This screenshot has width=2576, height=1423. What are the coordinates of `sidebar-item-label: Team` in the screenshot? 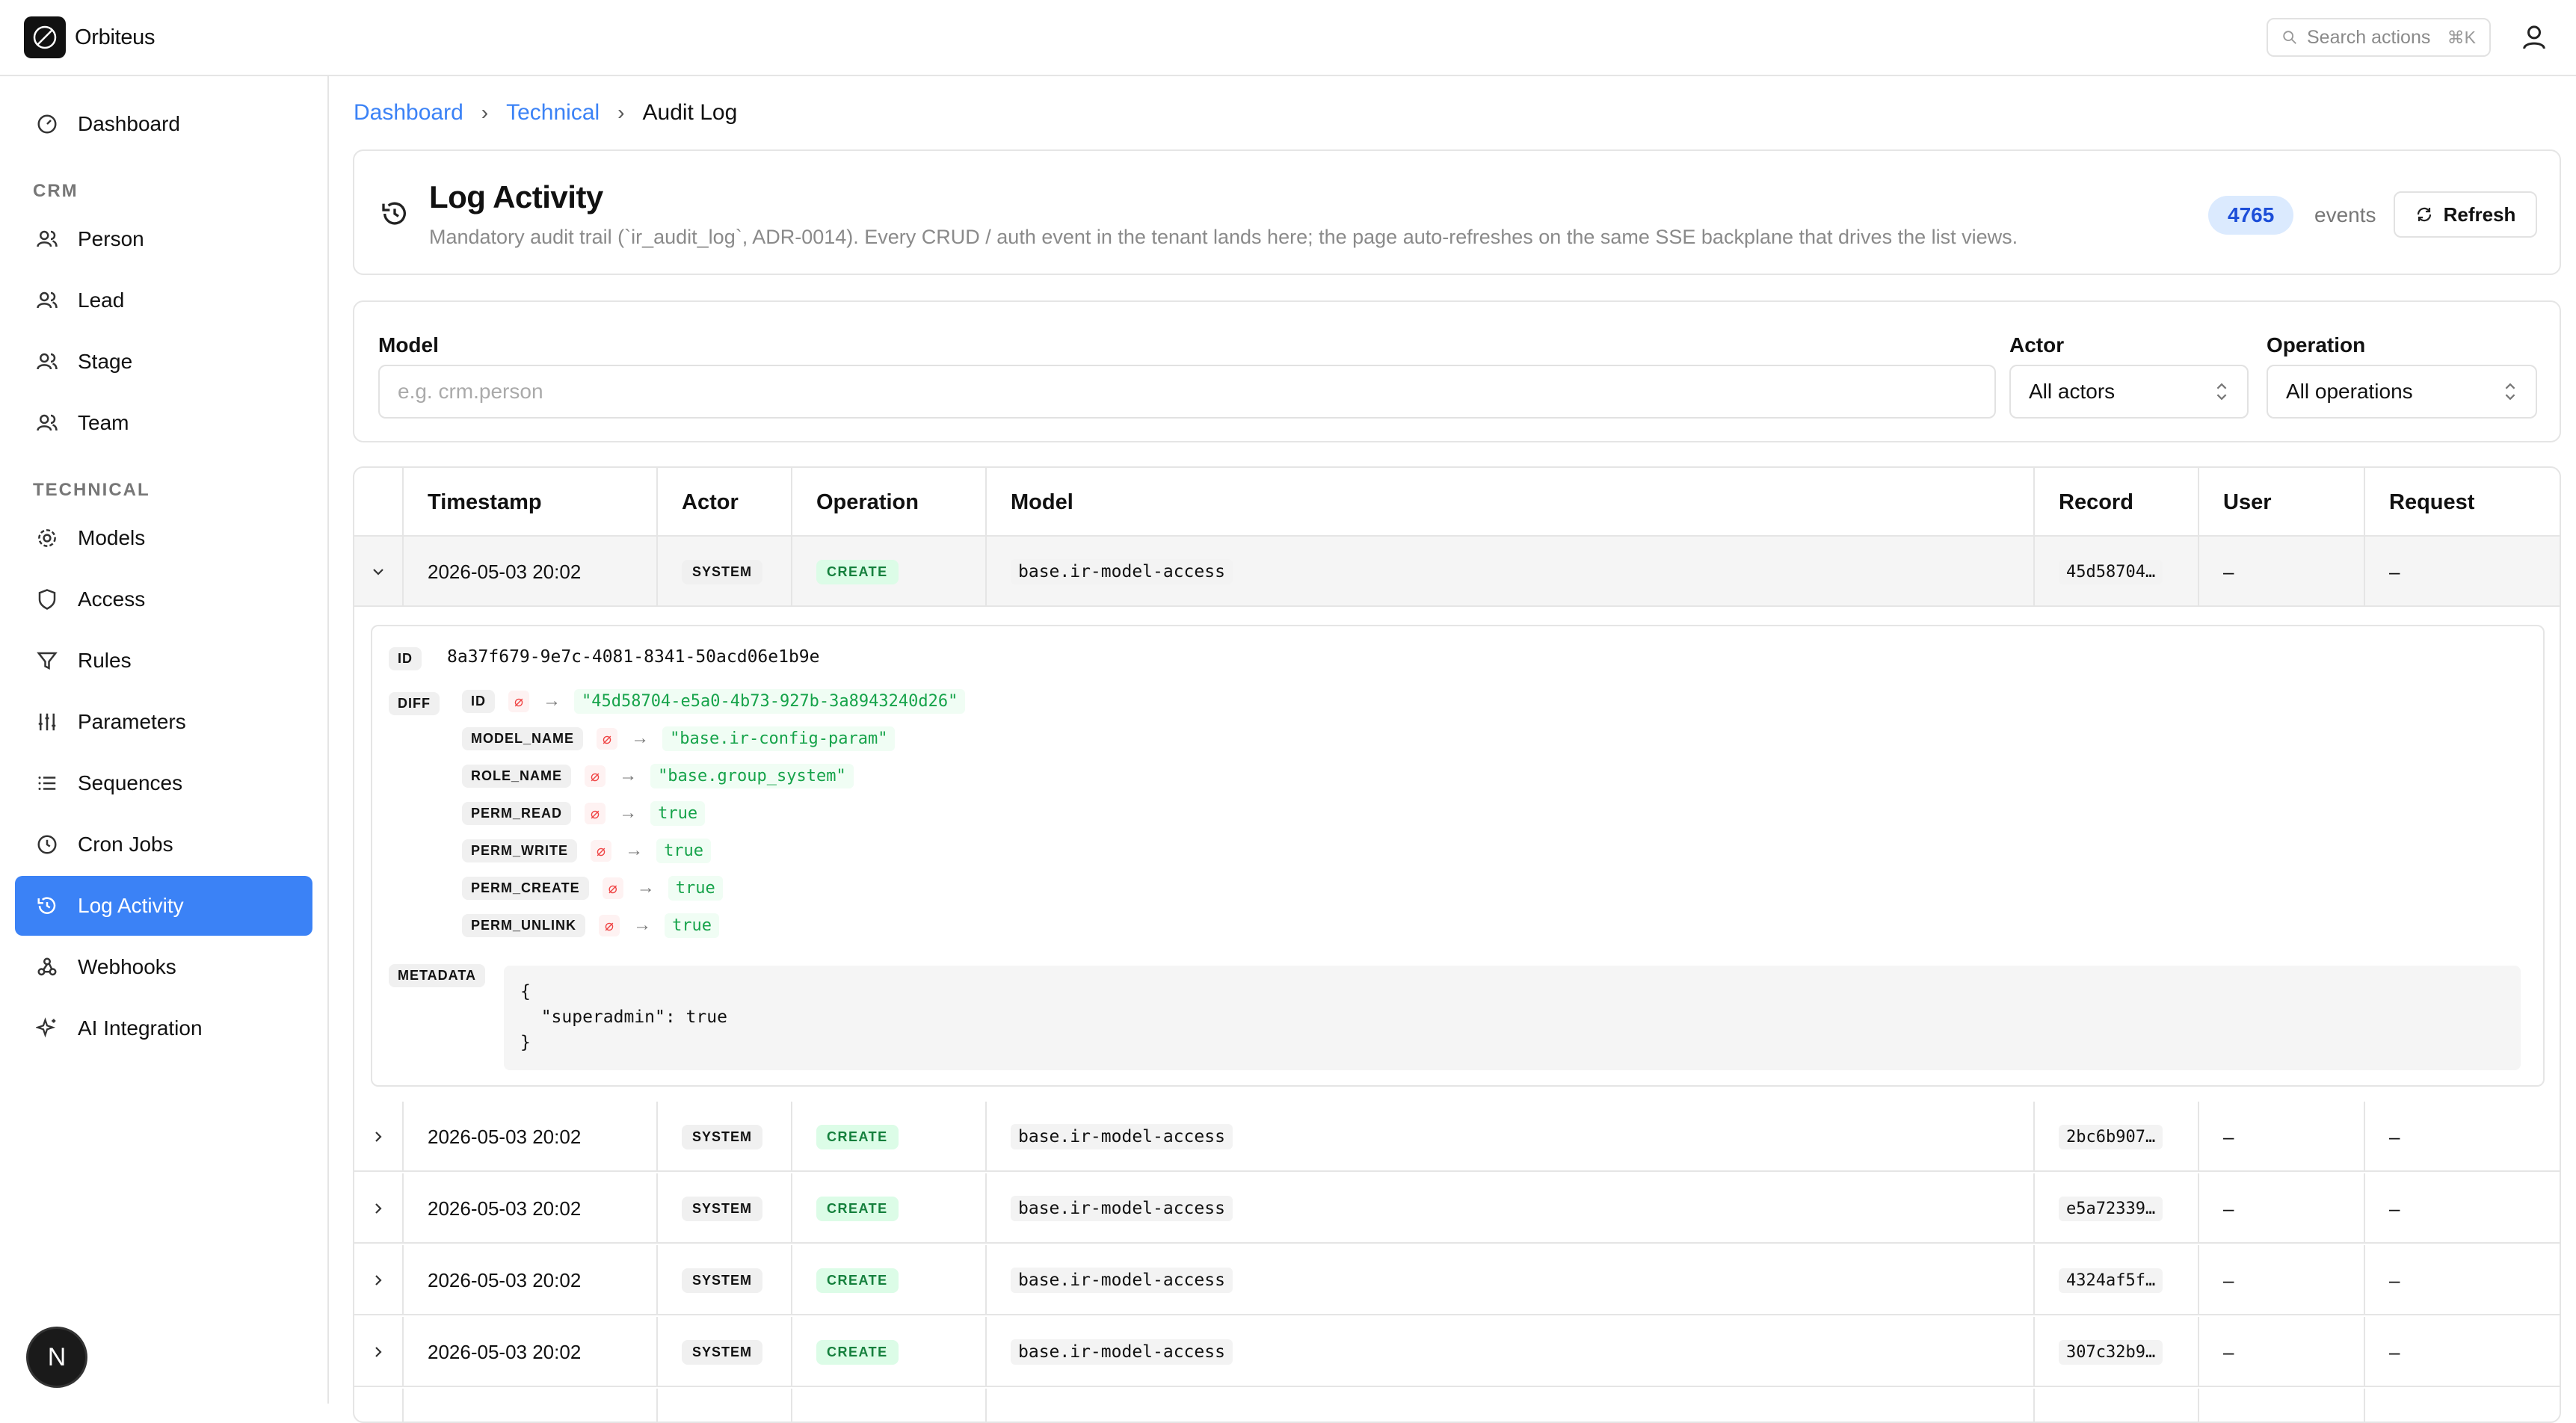 It's located at (103, 422).